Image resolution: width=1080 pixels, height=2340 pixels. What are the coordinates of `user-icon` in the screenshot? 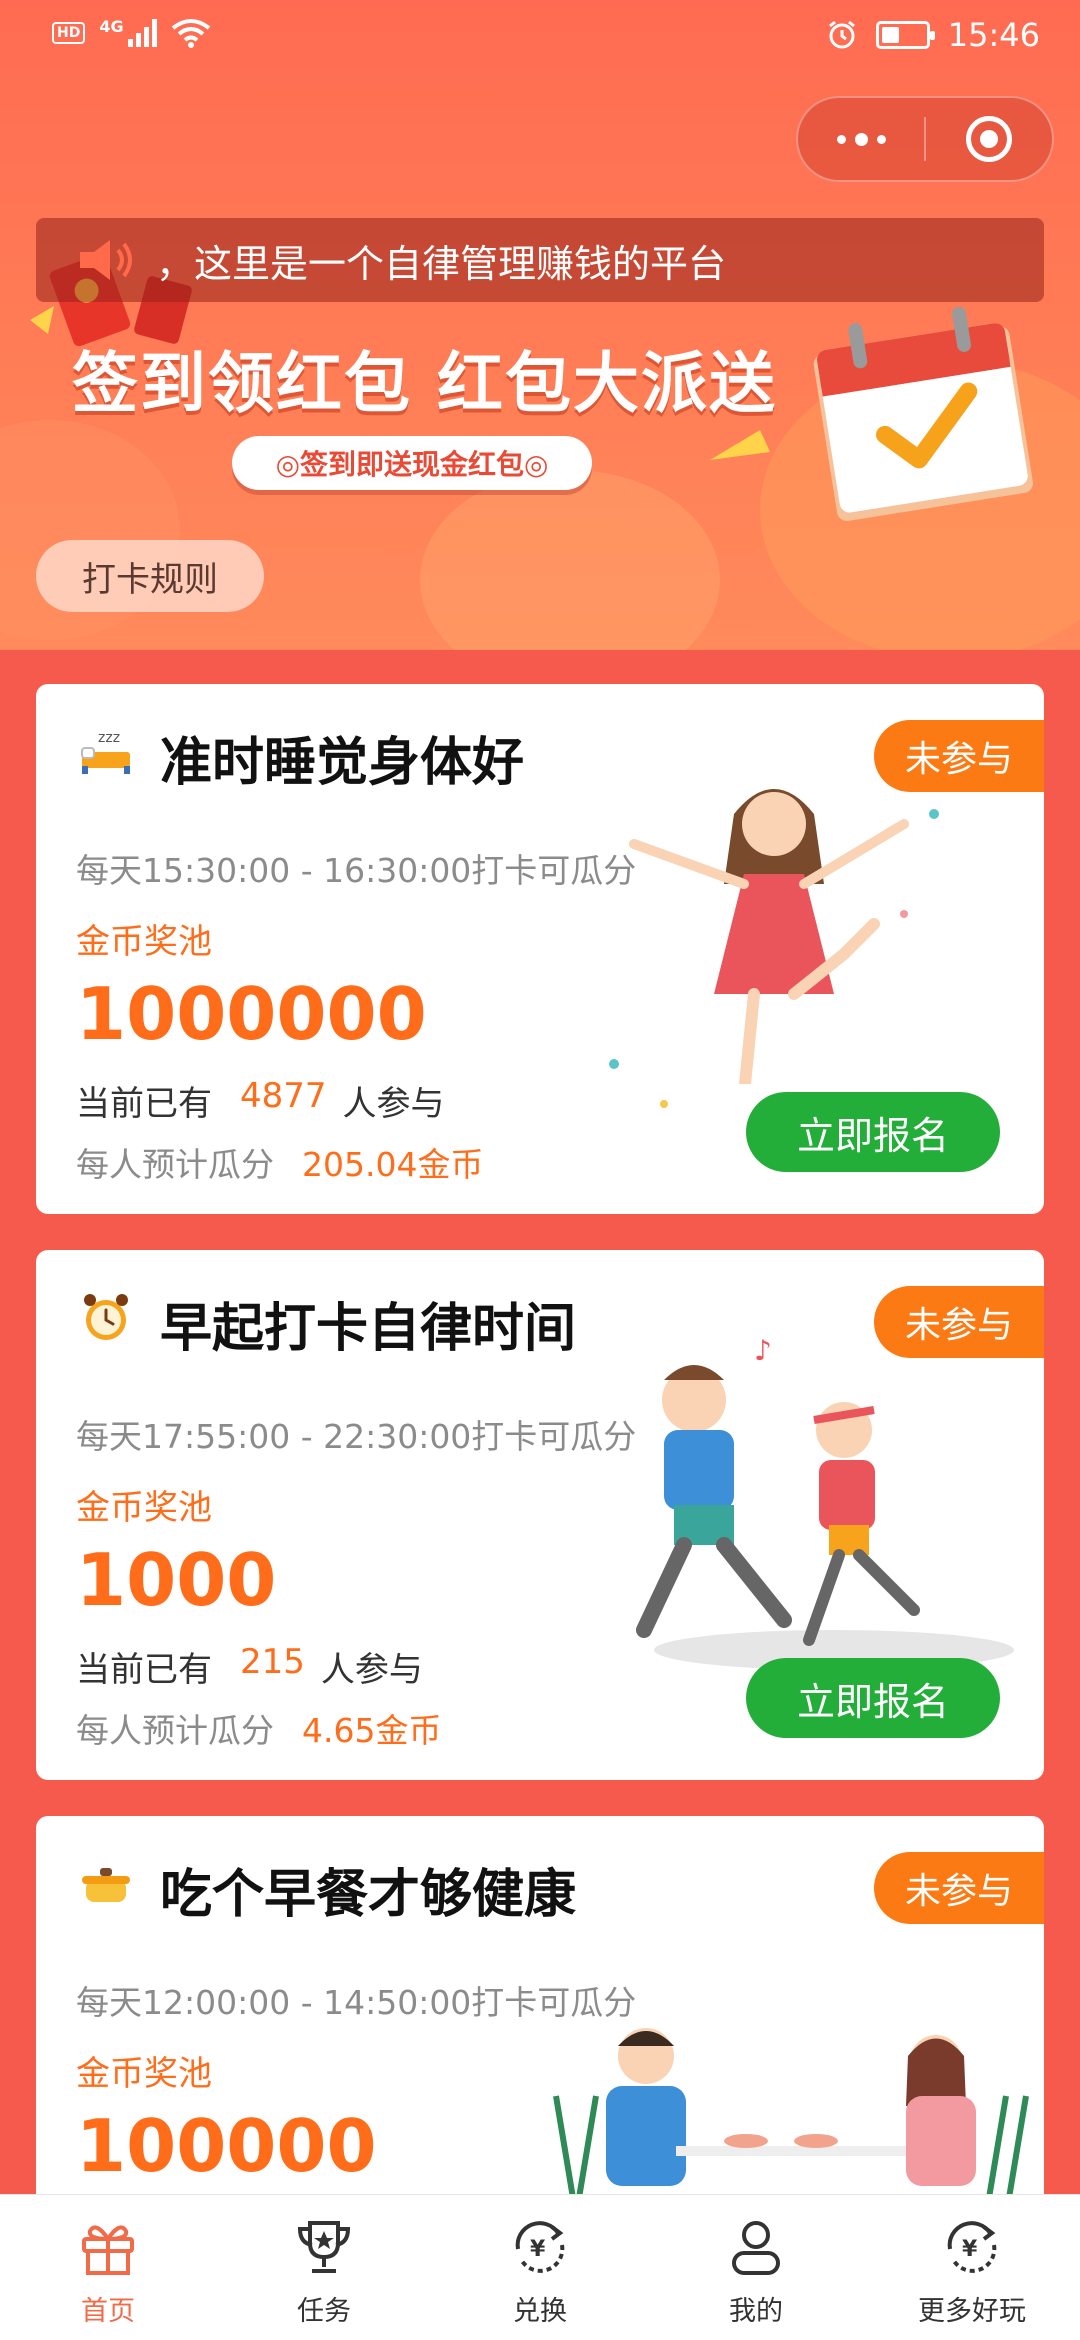 It's located at (756, 2248).